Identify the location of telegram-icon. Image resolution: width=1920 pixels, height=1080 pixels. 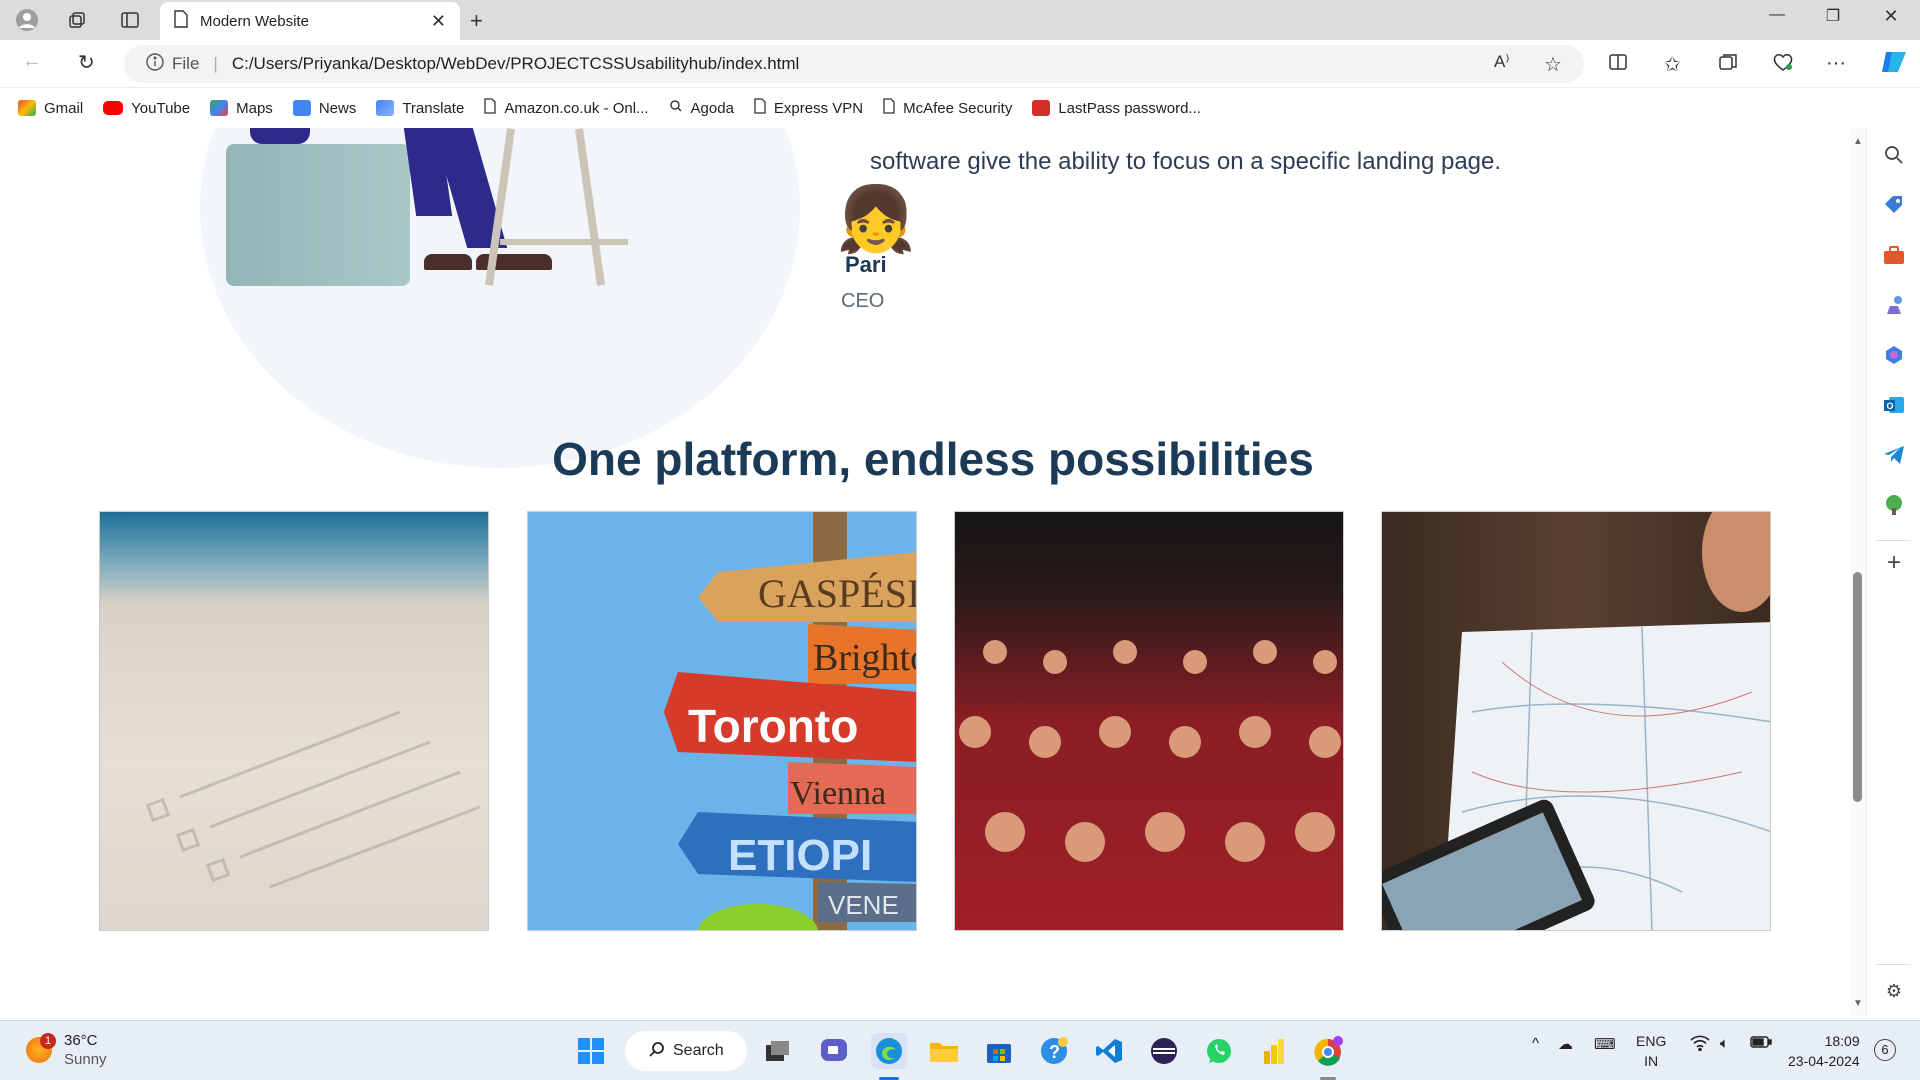
(1894, 455).